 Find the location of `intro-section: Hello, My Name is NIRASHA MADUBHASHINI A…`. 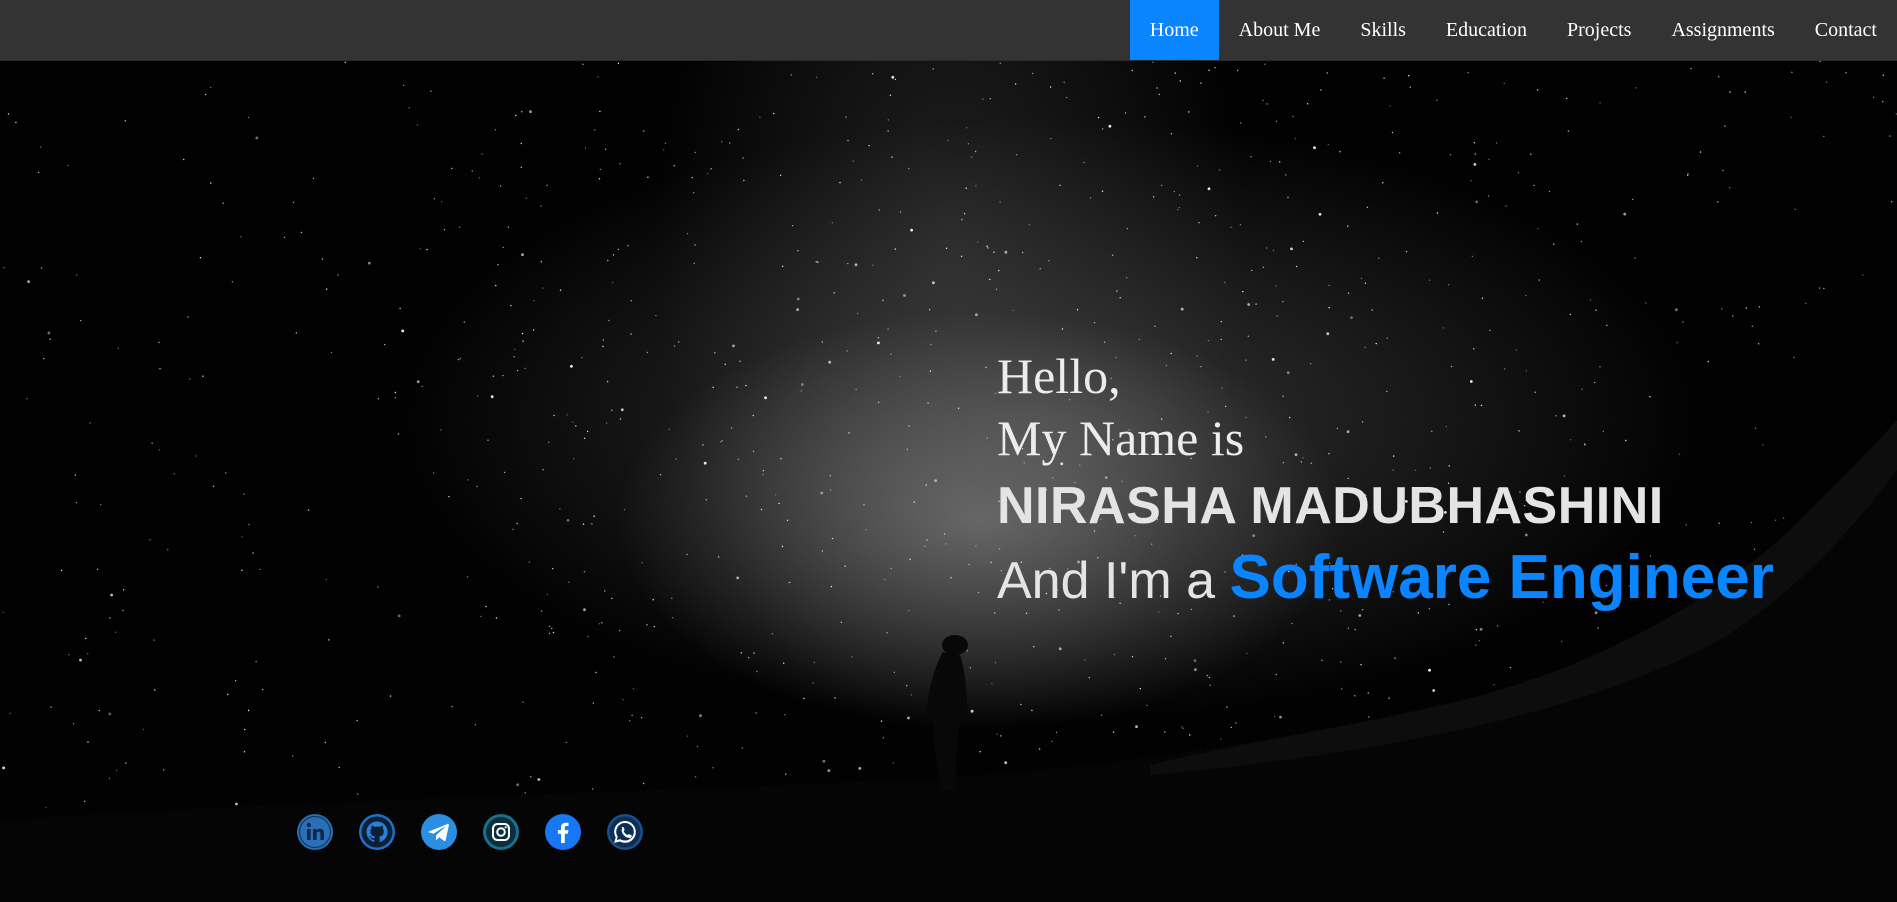

intro-section: Hello, My Name is NIRASHA MADUBHASHINI A… is located at coordinates (1385, 481).